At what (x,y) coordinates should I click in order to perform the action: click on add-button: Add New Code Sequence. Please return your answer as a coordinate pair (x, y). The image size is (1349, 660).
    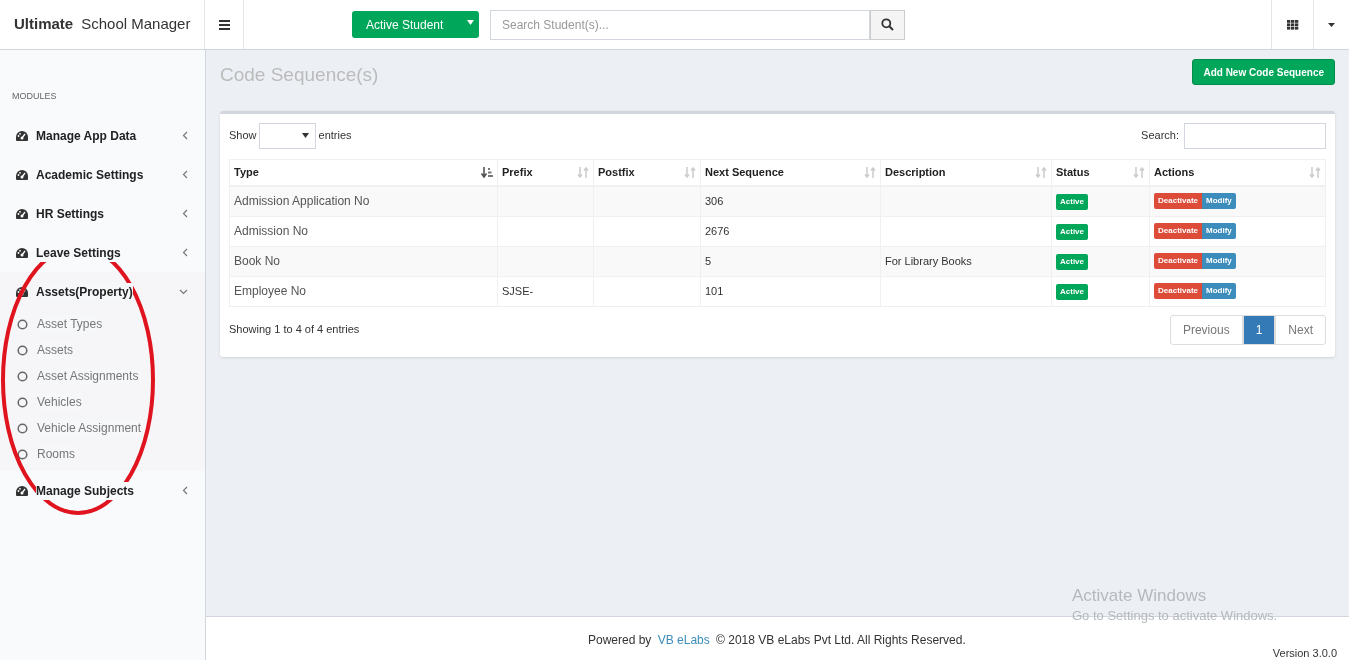
    Looking at the image, I should click on (1263, 72).